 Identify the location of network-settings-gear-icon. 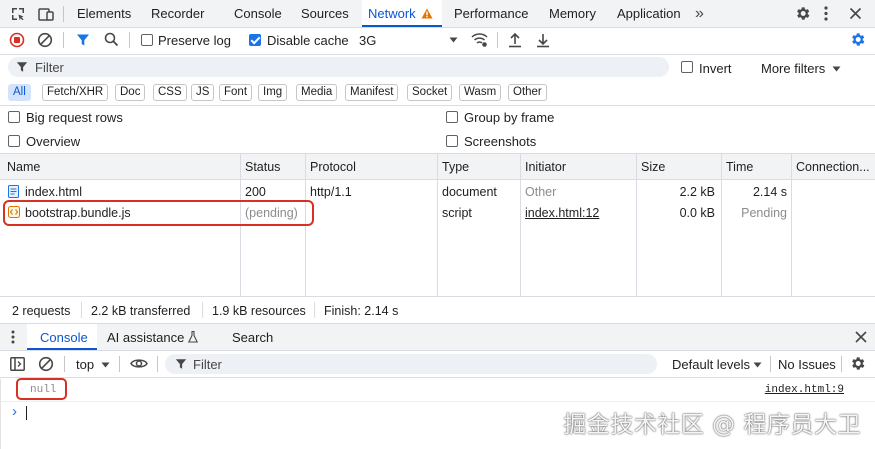
(857, 39).